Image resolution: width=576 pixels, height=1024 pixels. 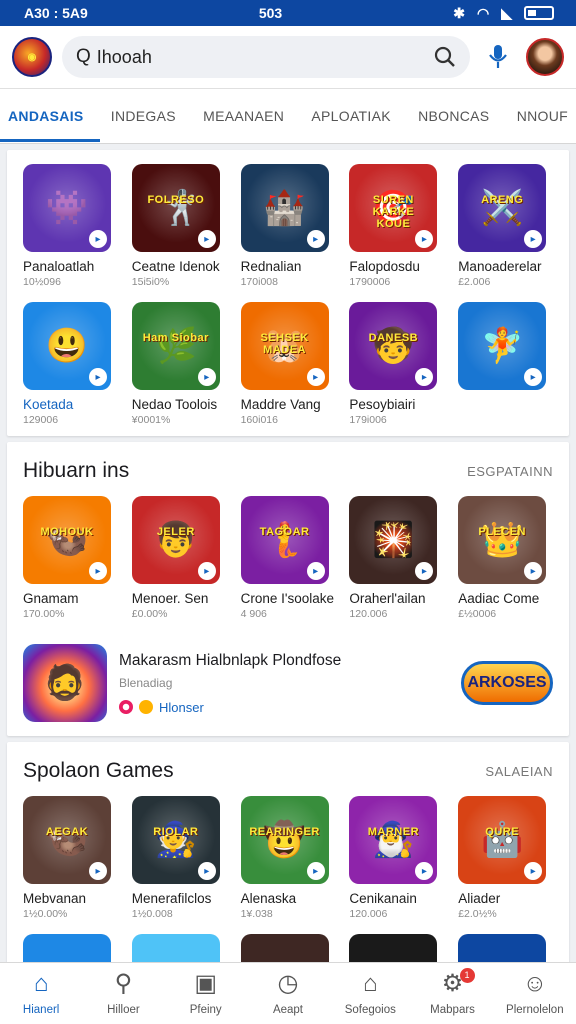 I want to click on app-card: 👦 JELER ▸ Menoer. Sen £0.00%, so click(x=177, y=558).